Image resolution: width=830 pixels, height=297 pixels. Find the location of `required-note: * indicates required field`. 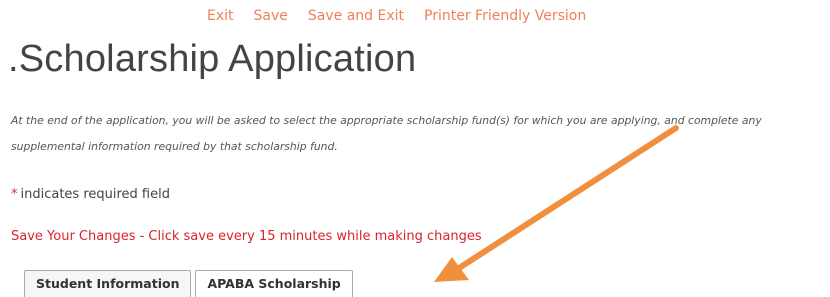

required-note: * indicates required field is located at coordinates (90, 194).